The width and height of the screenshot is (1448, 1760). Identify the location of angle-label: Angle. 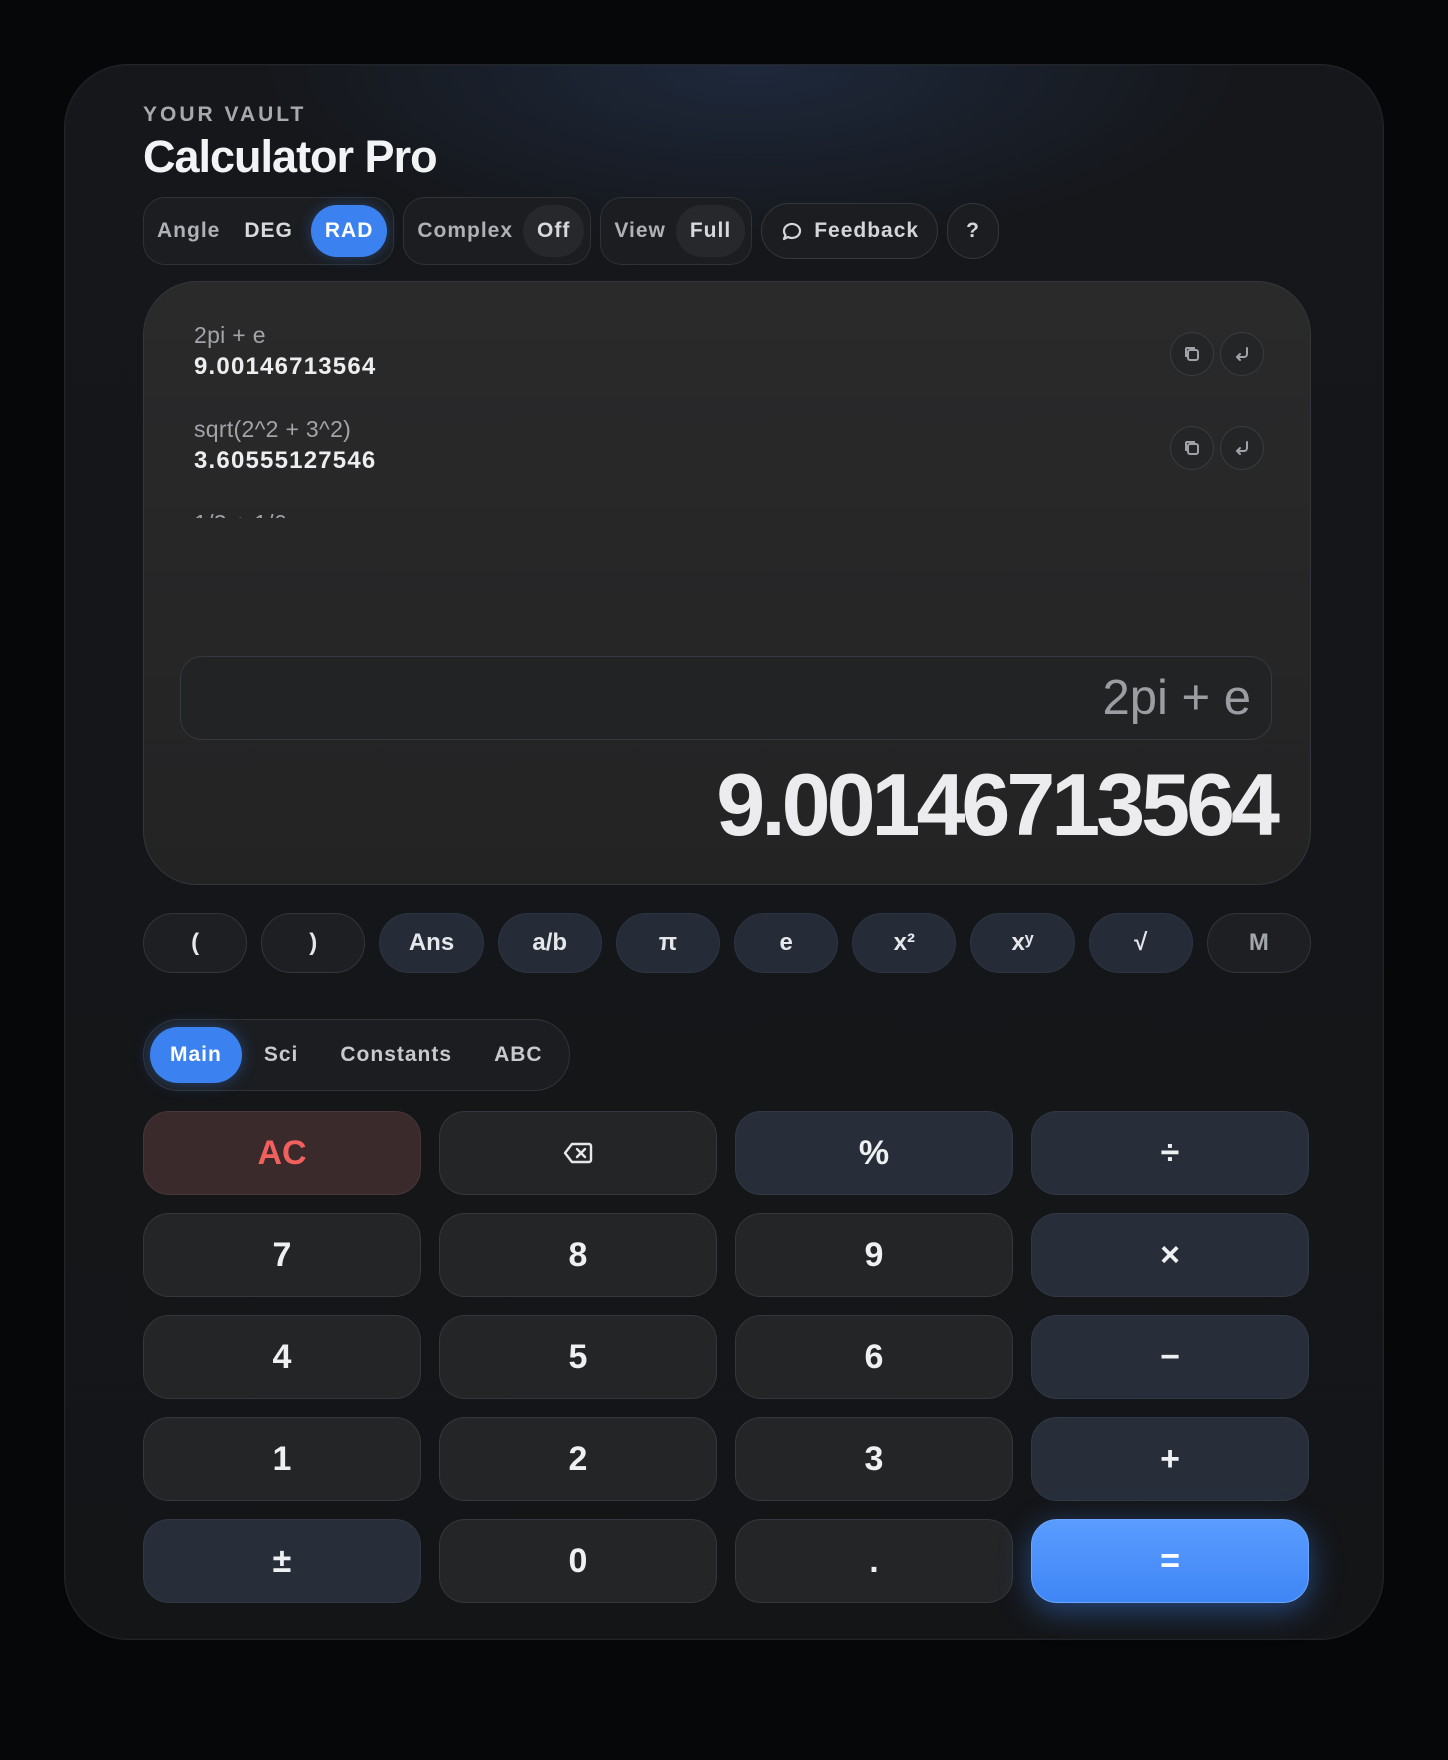
(189, 230).